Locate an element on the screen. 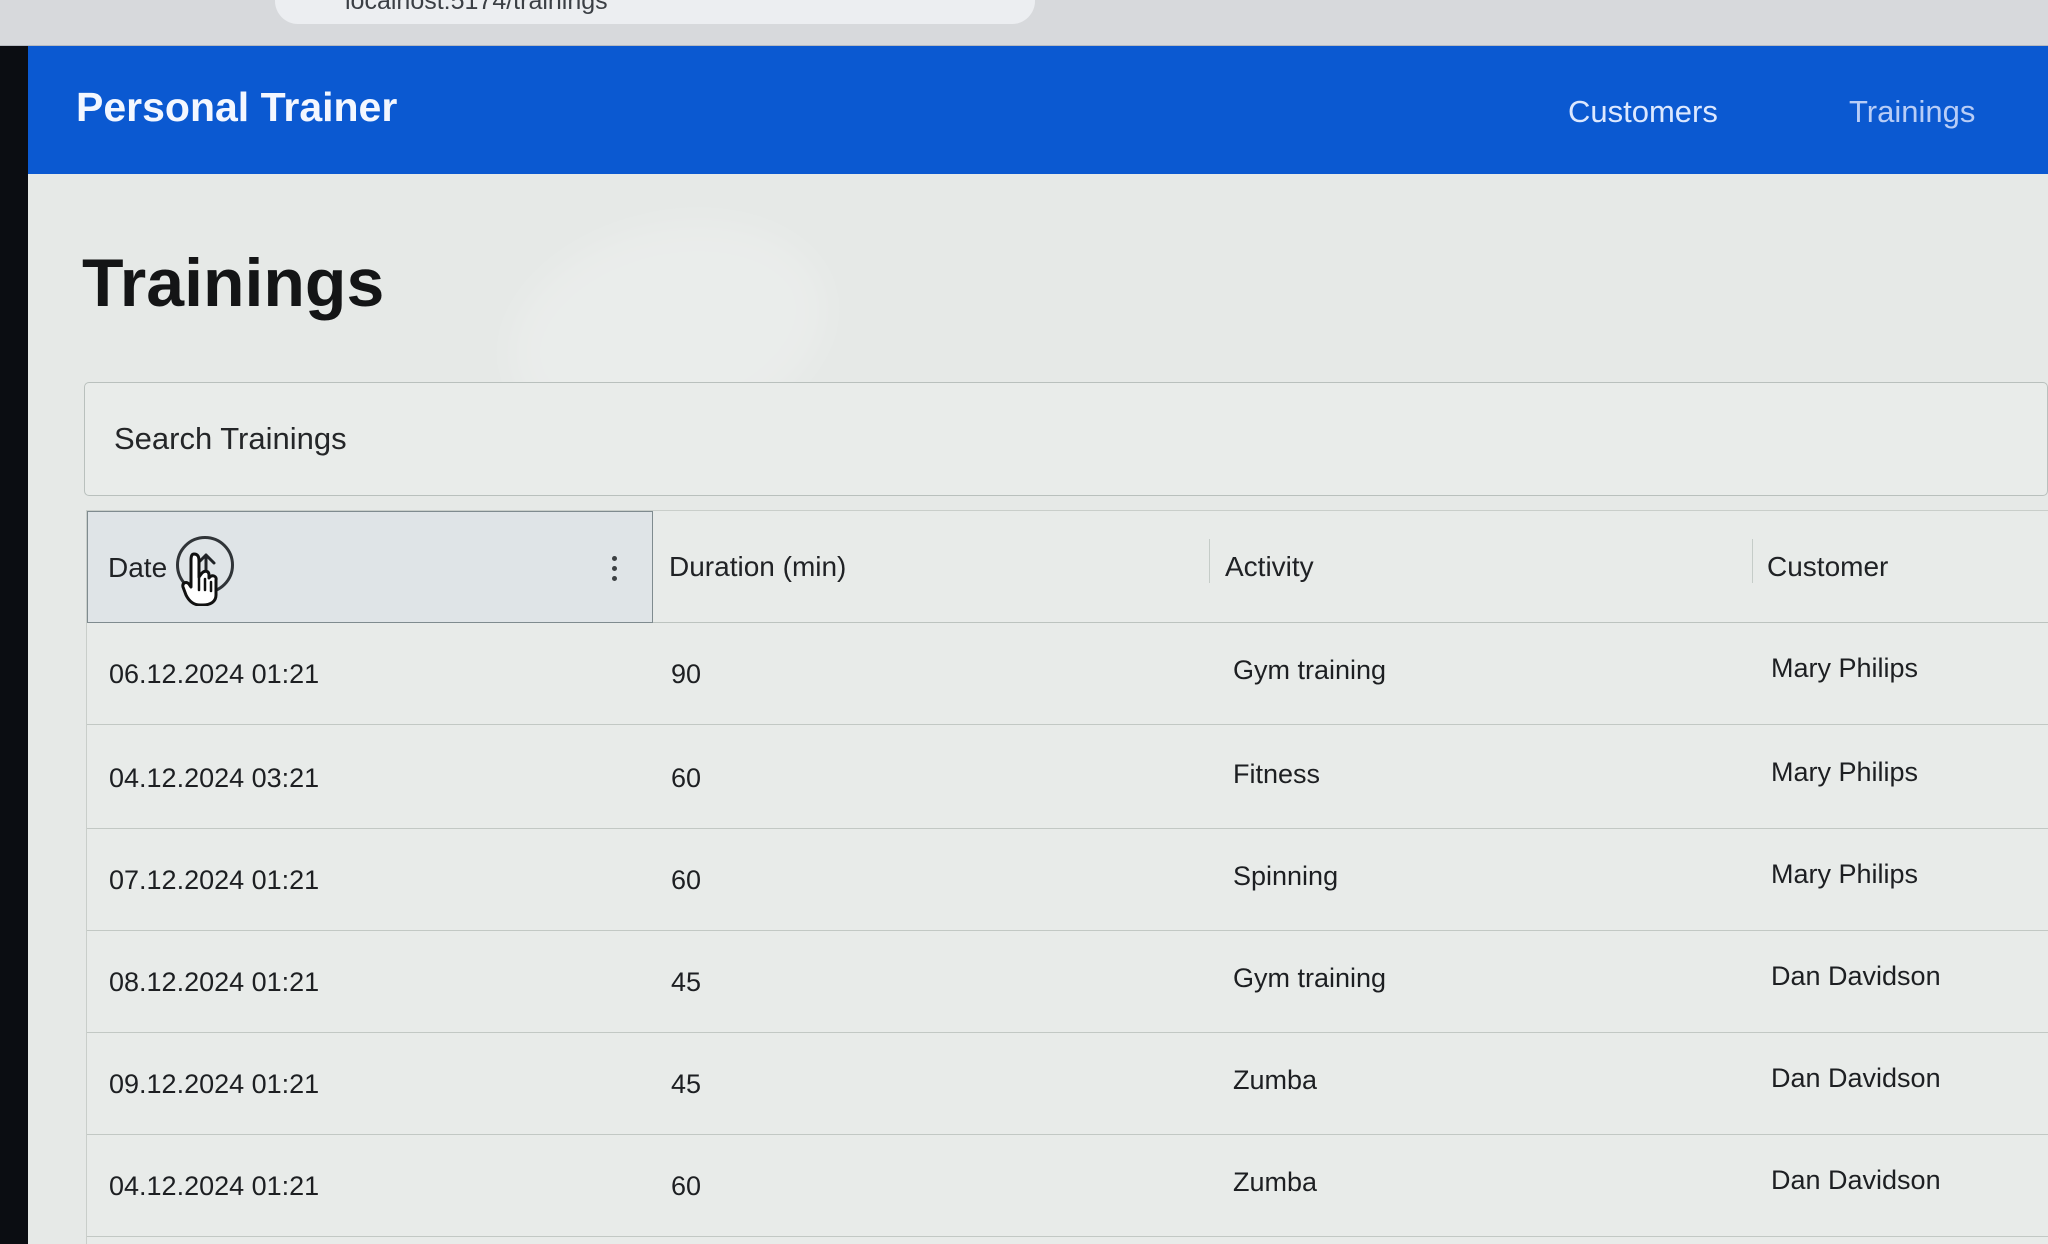  browser-chrome: localhost:5174/trainings is located at coordinates (1024, 23).